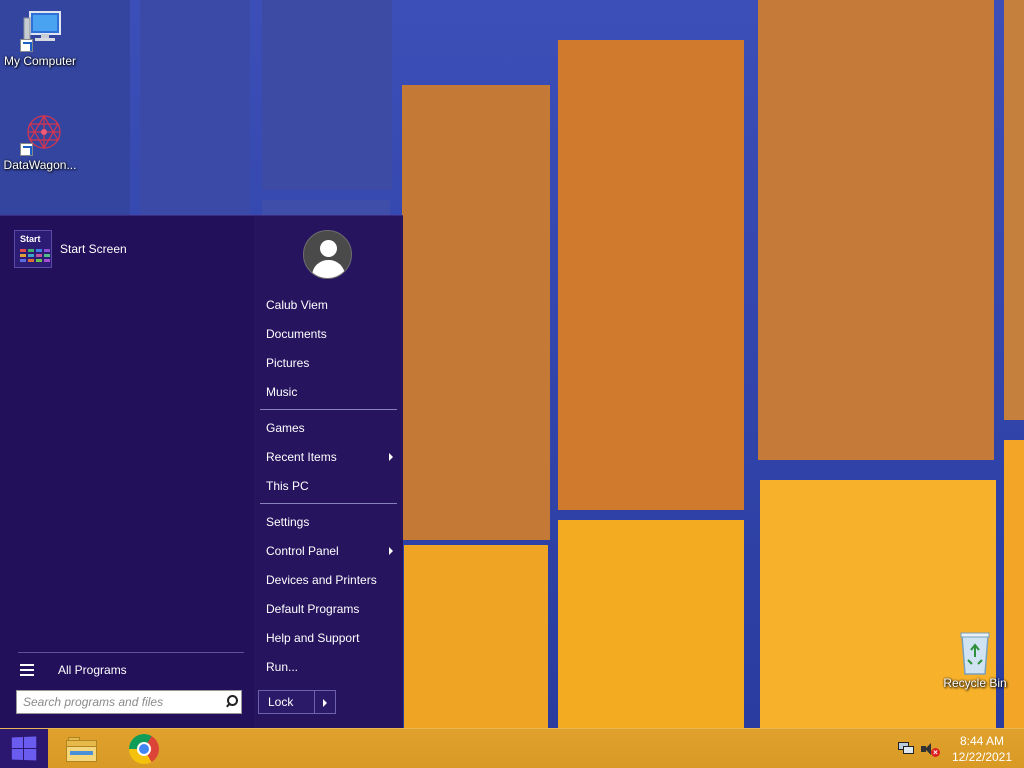 The image size is (1024, 768). I want to click on menu-item-label: Devices and Printers, so click(321, 579).